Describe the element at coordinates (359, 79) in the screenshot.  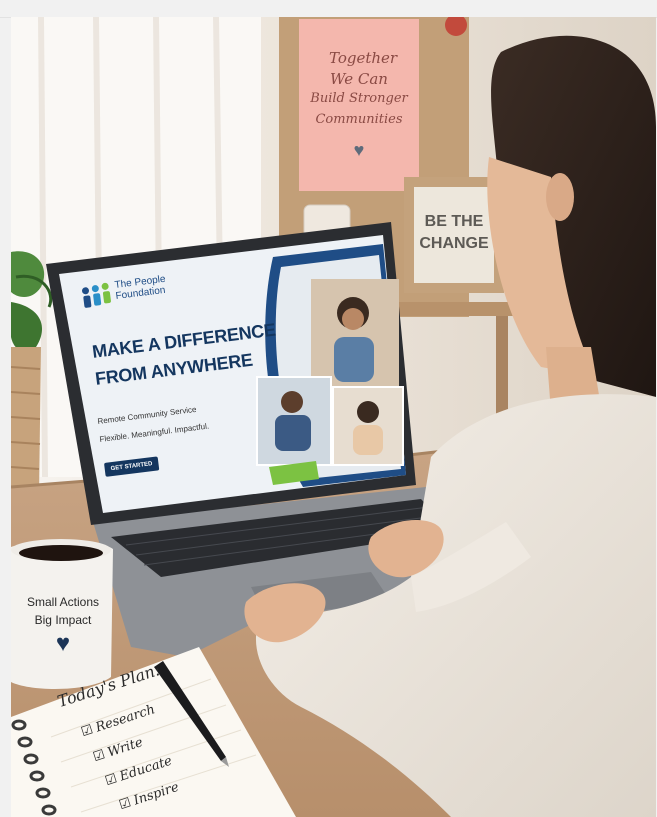
I see `poster-line-2: We Can` at that location.